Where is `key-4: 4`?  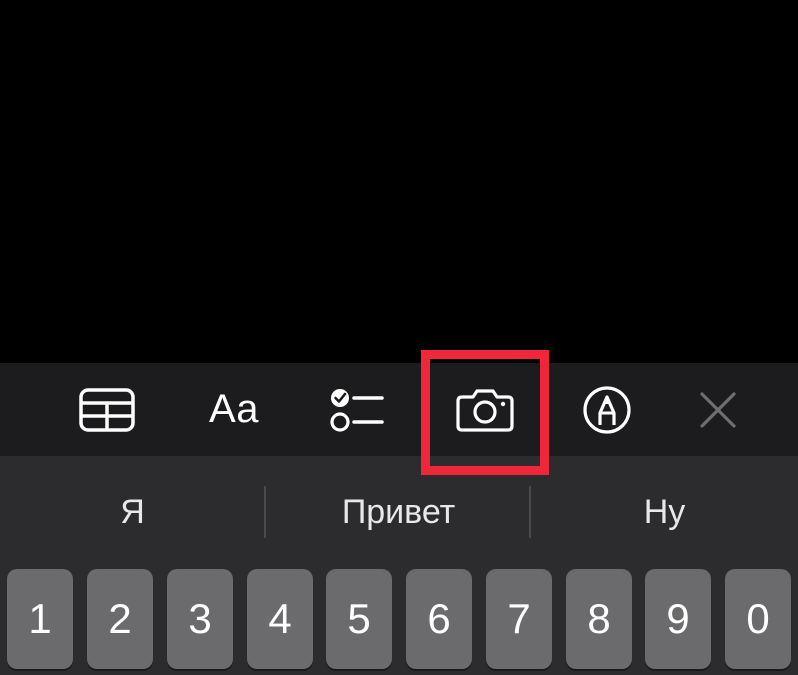
key-4: 4 is located at coordinates (280, 619).